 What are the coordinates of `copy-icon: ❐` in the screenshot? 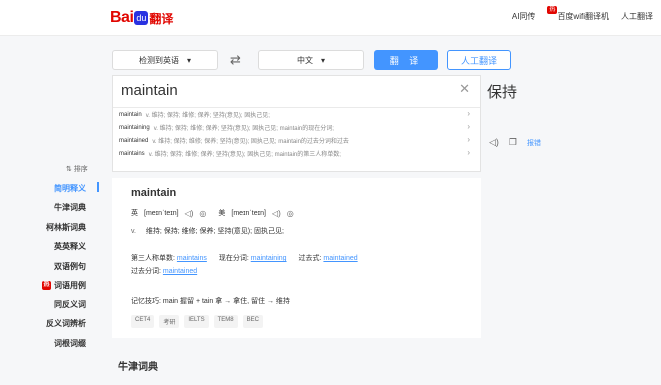 It's located at (513, 142).